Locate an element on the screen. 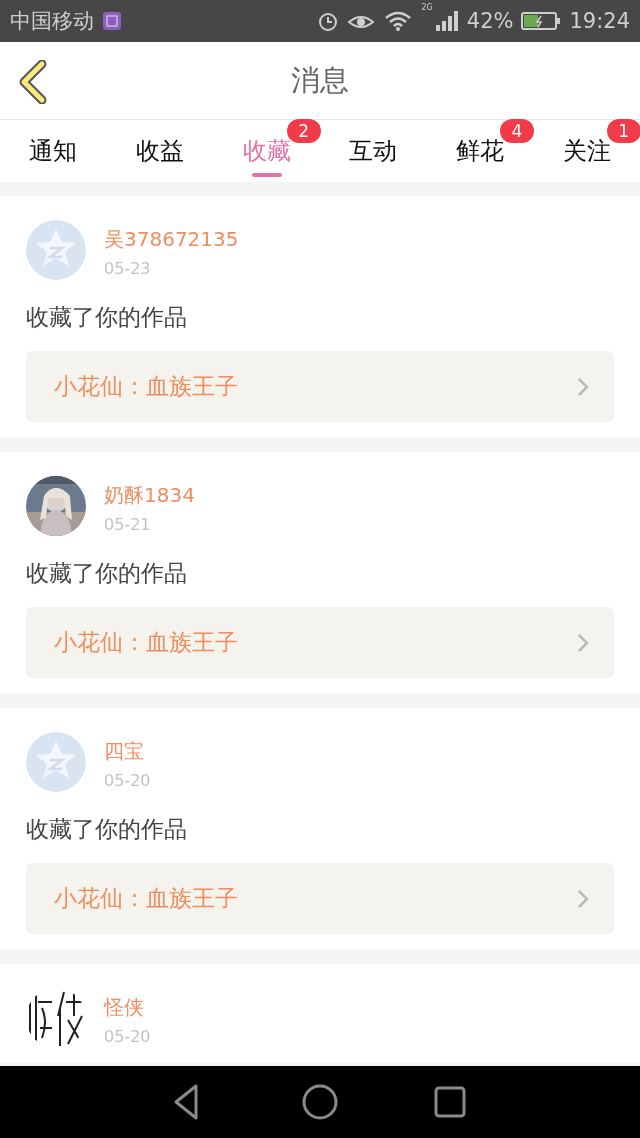 Image resolution: width=640 pixels, height=1138 pixels. home-circle-icon is located at coordinates (320, 1102).